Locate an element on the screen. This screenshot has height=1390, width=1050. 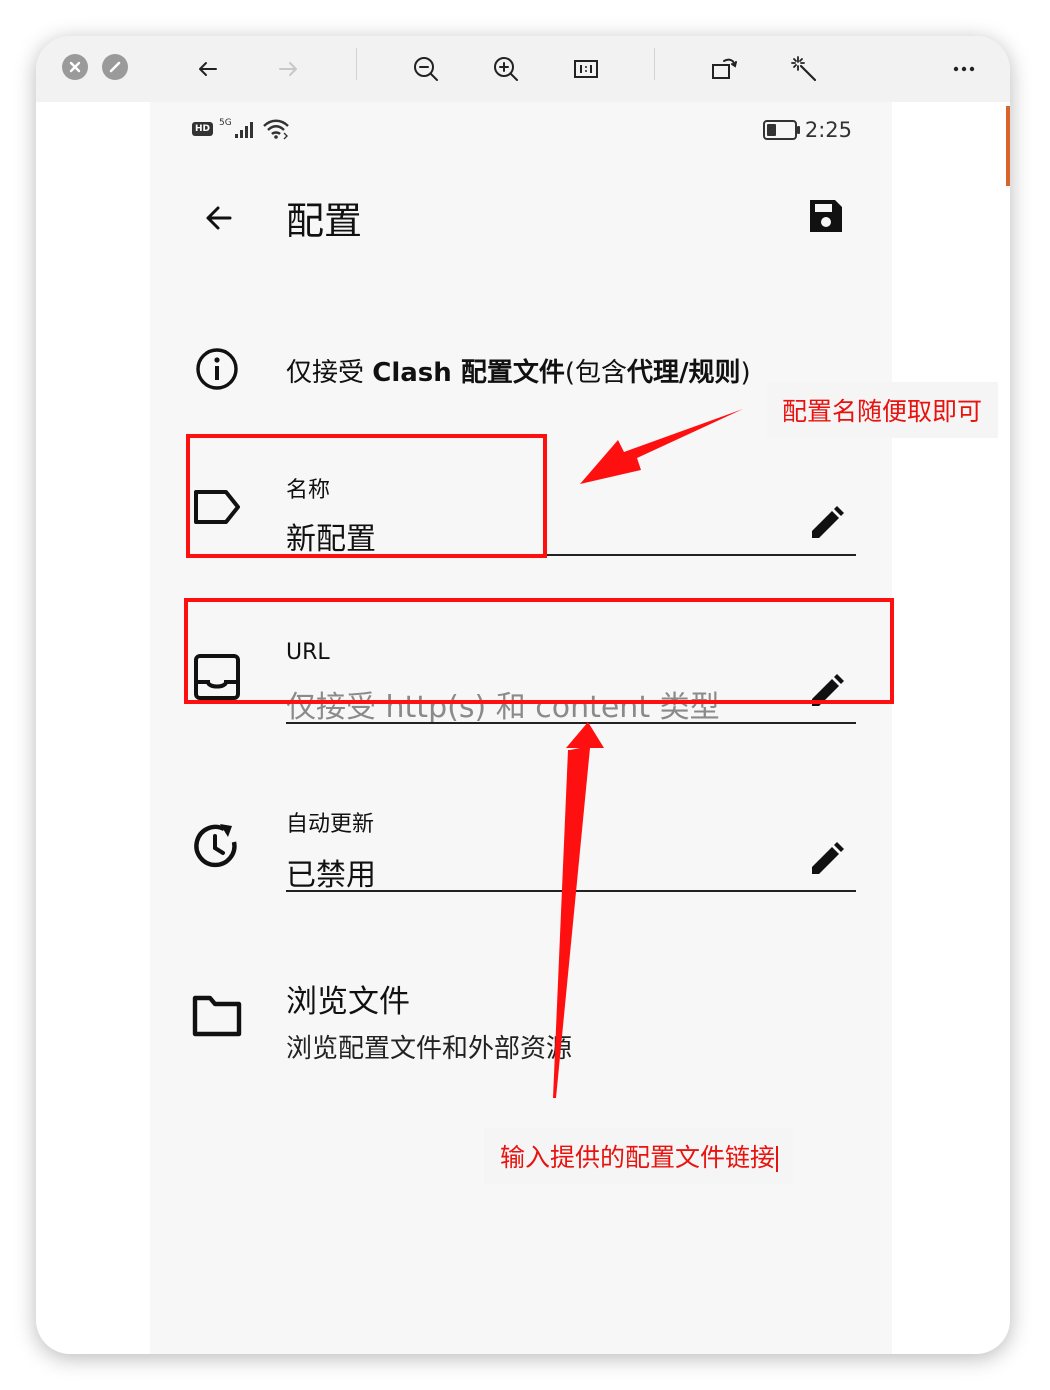
auto-update-label: 自动更新 is located at coordinates (330, 824).